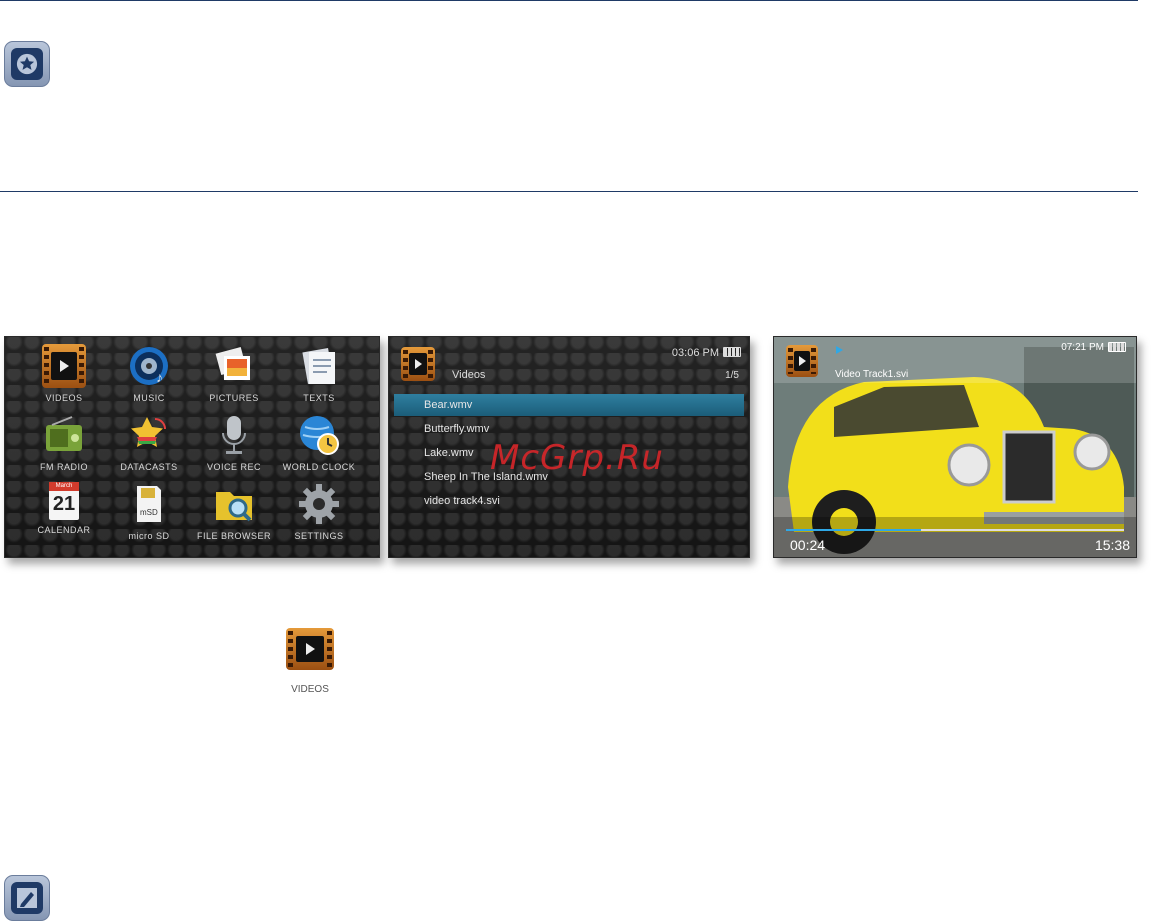 This screenshot has width=1164, height=921. Describe the element at coordinates (577, 458) in the screenshot. I see `watermark: McGrp.Ru` at that location.